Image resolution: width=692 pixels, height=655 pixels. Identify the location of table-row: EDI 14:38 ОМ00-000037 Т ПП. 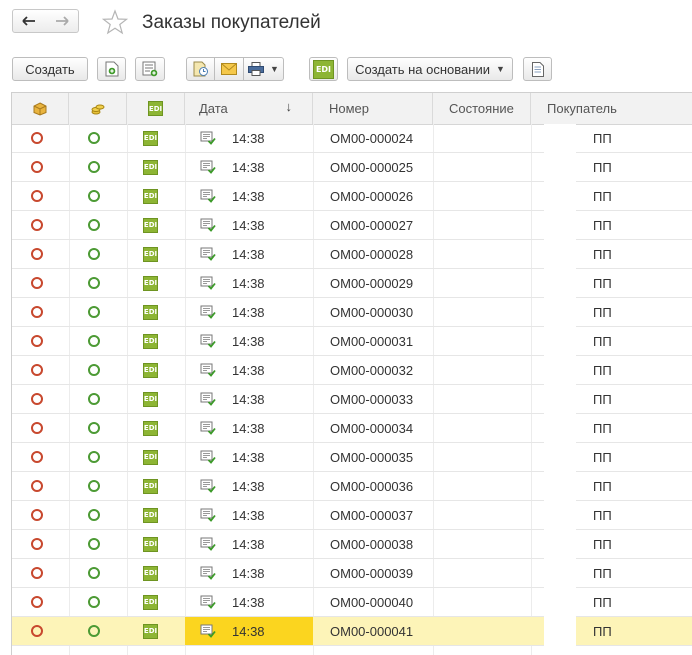
(352, 515).